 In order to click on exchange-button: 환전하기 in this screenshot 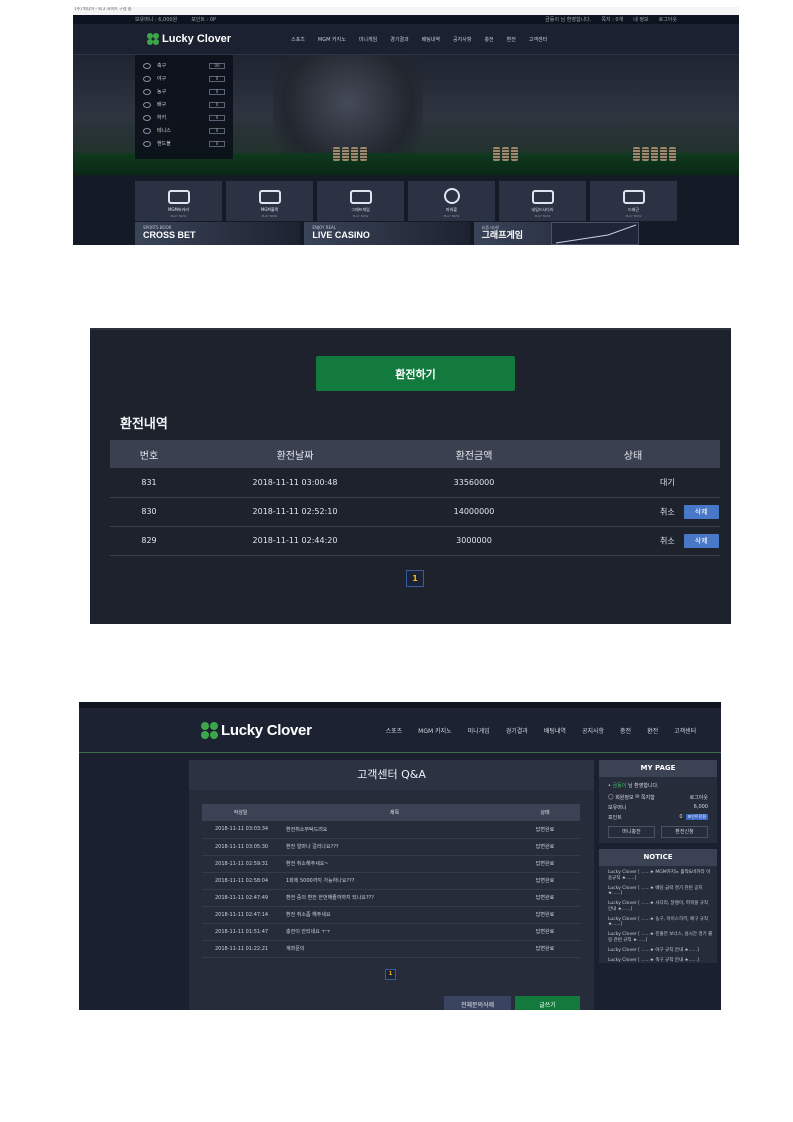, I will do `click(415, 373)`.